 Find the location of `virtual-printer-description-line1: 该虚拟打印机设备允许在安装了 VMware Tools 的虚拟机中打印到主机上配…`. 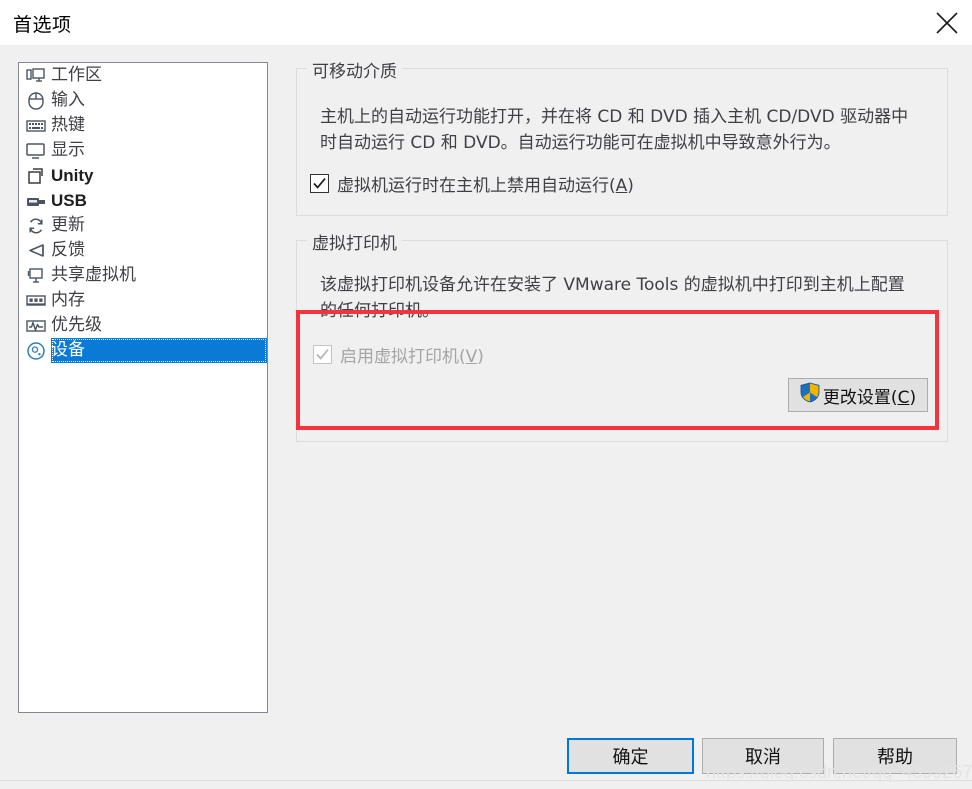

virtual-printer-description-line1: 该虚拟打印机设备允许在安装了 VMware Tools 的虚拟机中打印到主机上配… is located at coordinates (612, 285).